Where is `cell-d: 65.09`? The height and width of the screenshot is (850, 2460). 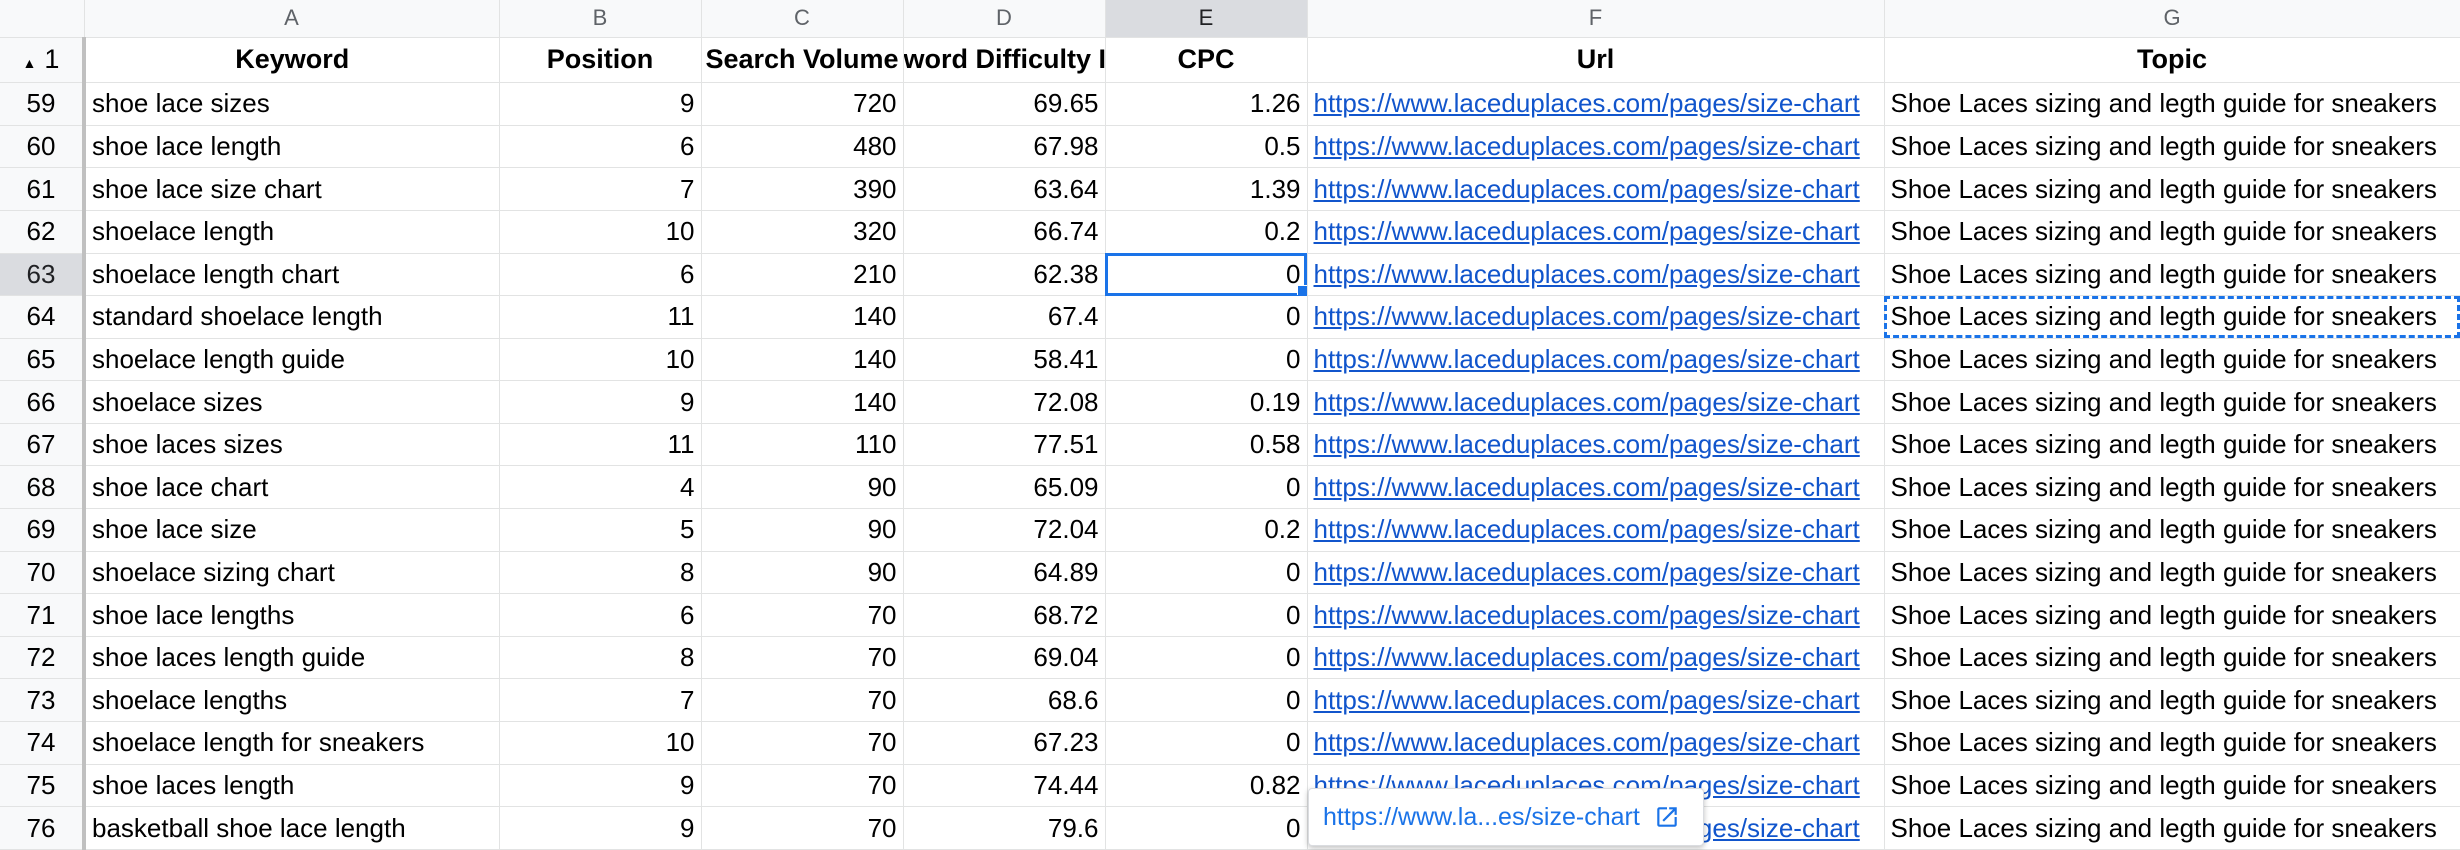
cell-d: 65.09 is located at coordinates (1004, 487).